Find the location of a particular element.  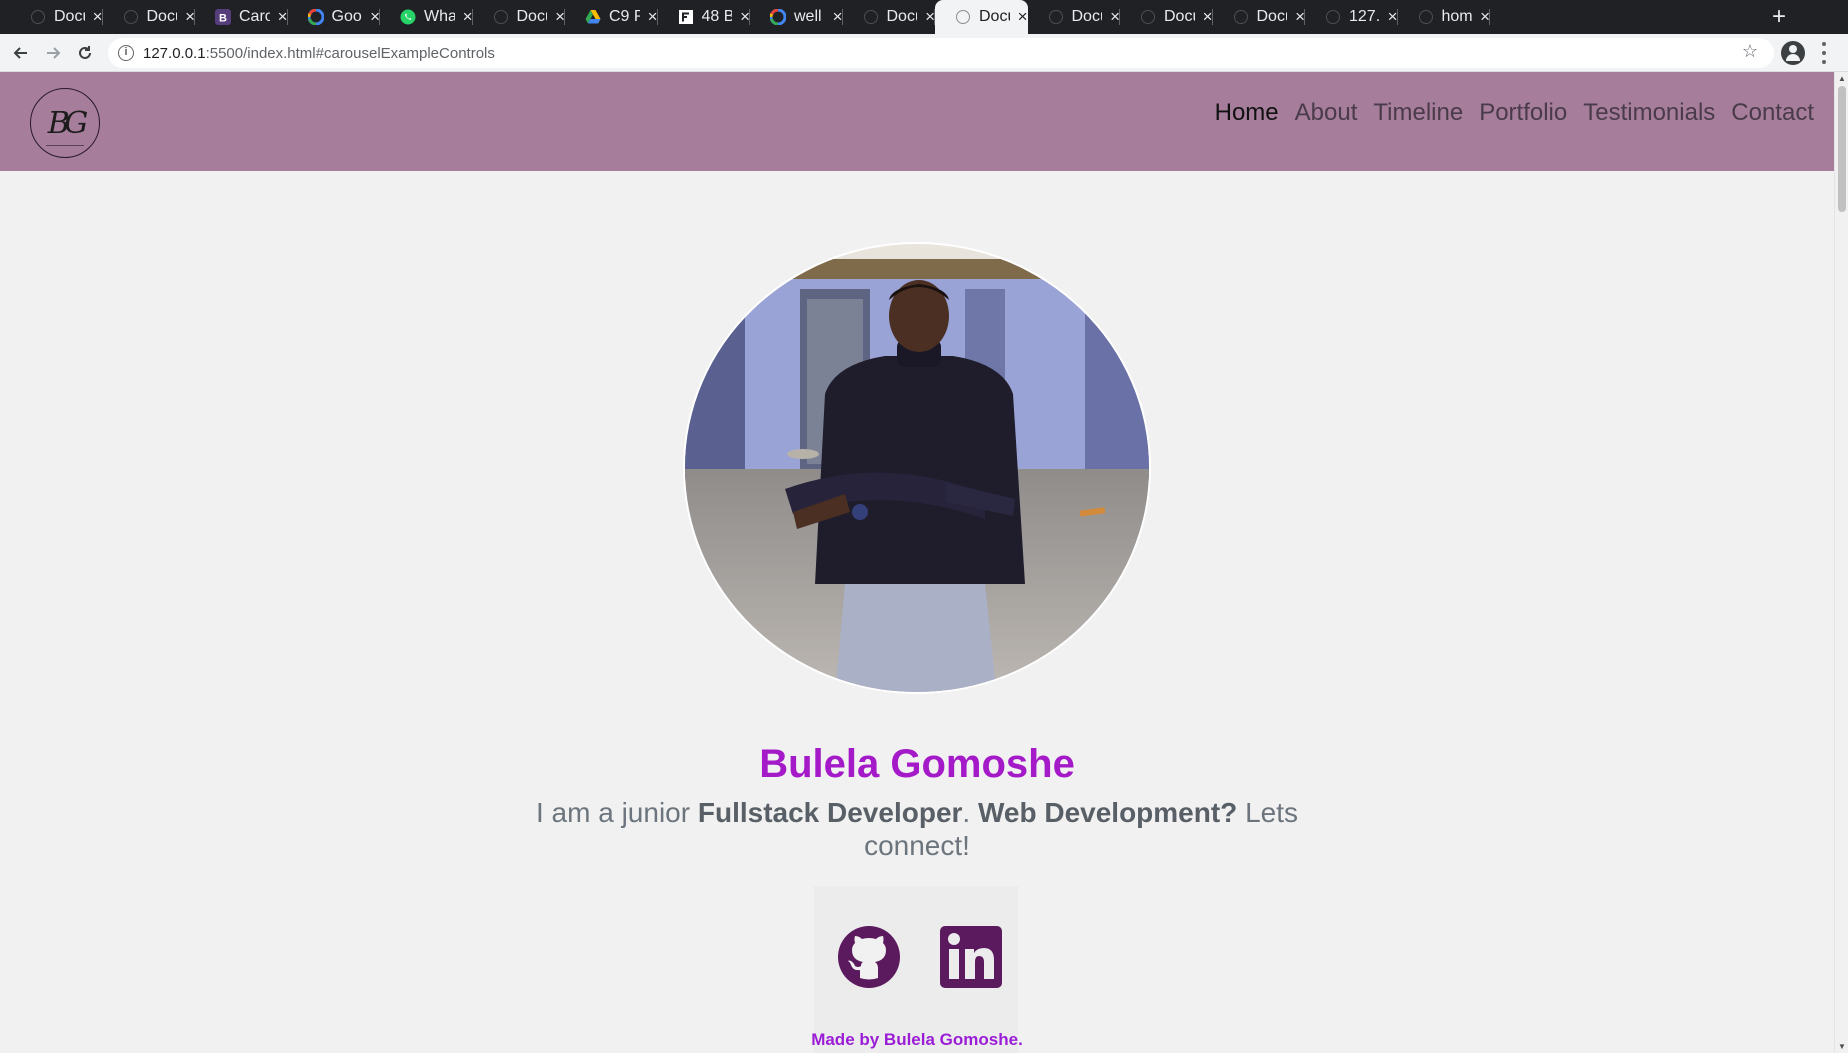

tab-title: 48 Bootstrap is located at coordinates (717, 16).